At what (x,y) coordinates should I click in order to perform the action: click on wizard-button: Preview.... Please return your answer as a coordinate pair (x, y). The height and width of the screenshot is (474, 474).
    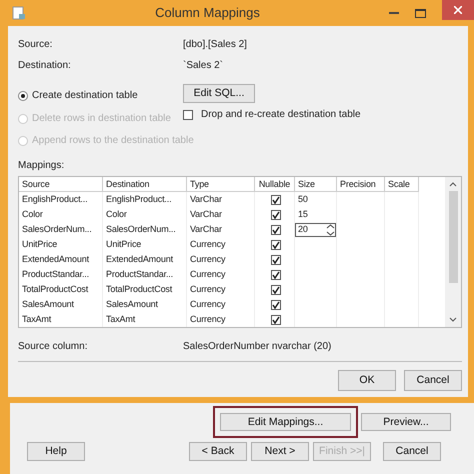
    Looking at the image, I should click on (406, 422).